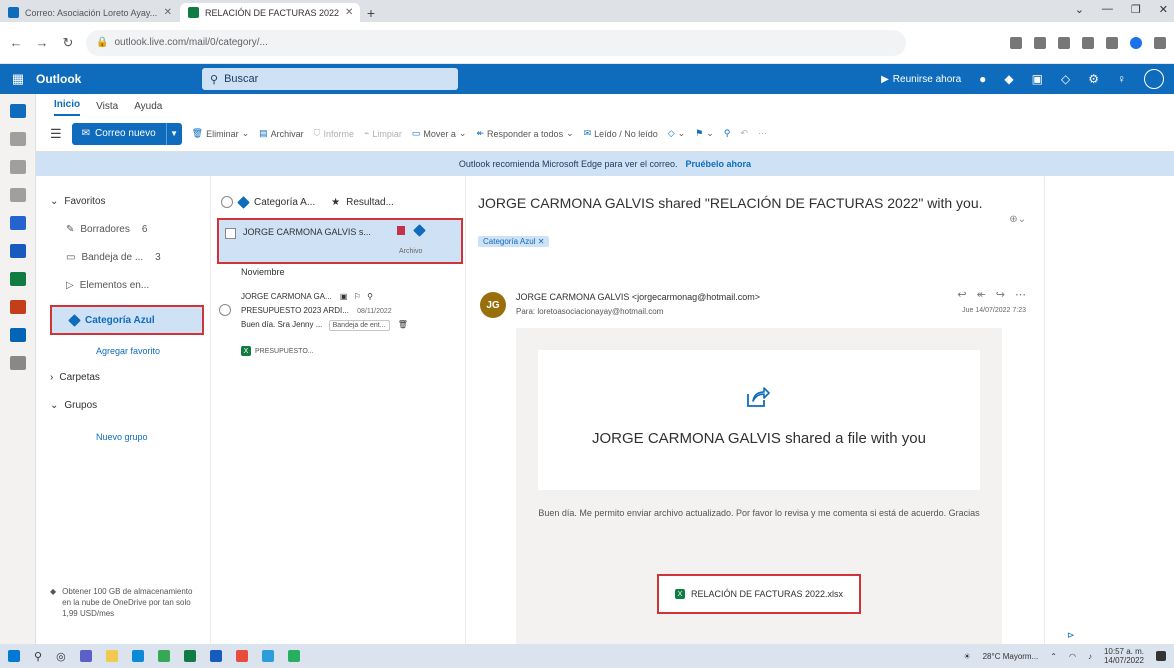  Describe the element at coordinates (42, 42) in the screenshot. I see `forward-arrow-icon: →` at that location.